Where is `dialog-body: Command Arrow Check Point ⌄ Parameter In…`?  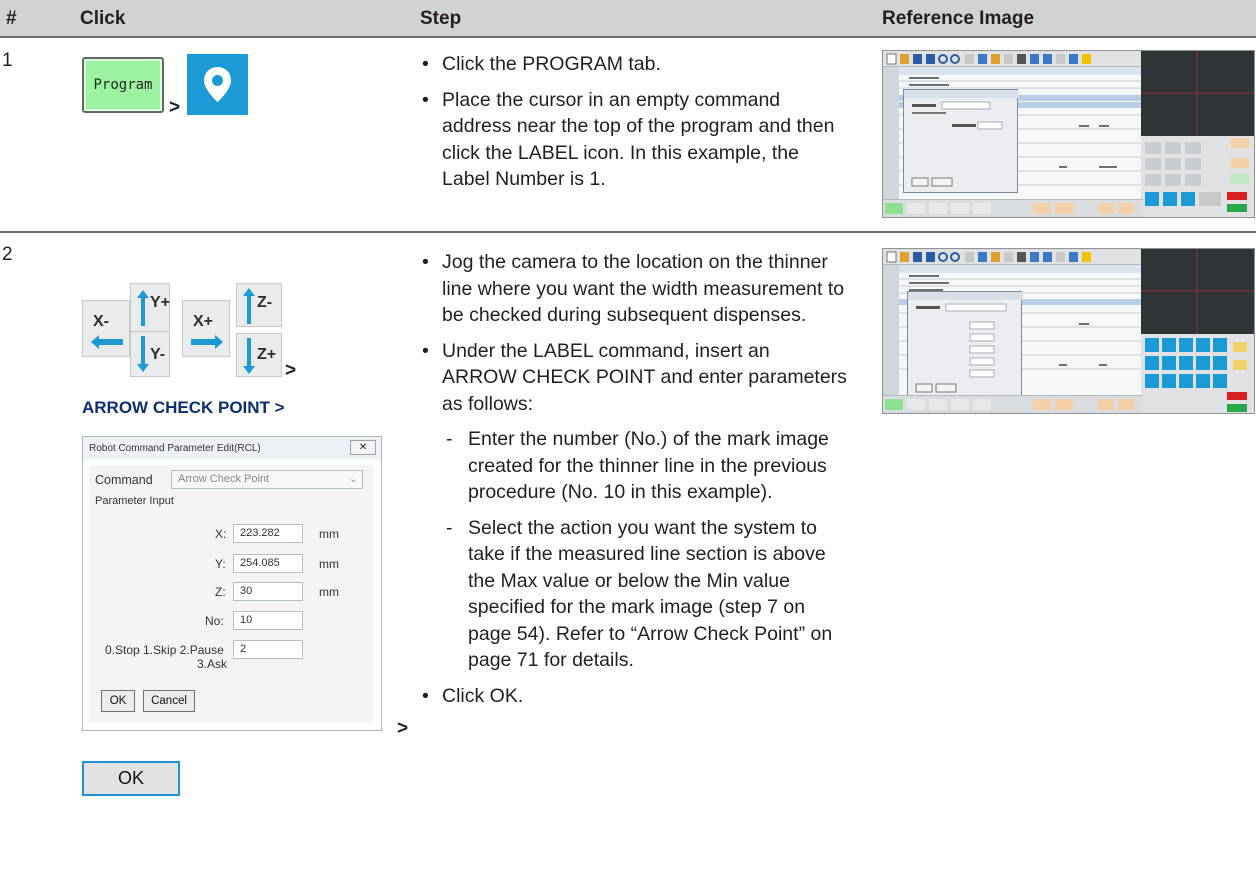
dialog-body: Command Arrow Check Point ⌄ Parameter In… is located at coordinates (231, 594).